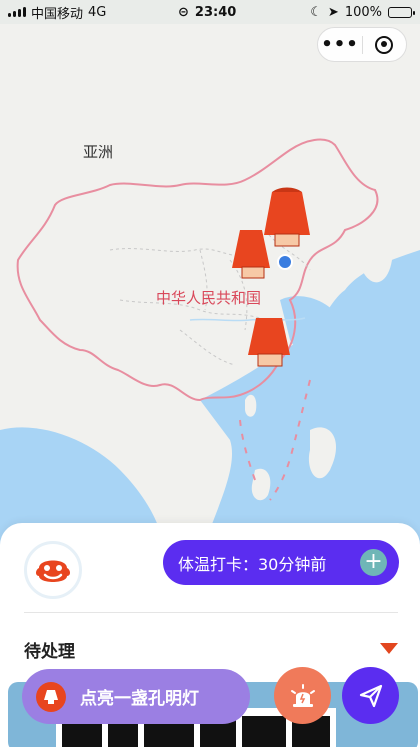  I want to click on clock: 23:40, so click(215, 12).